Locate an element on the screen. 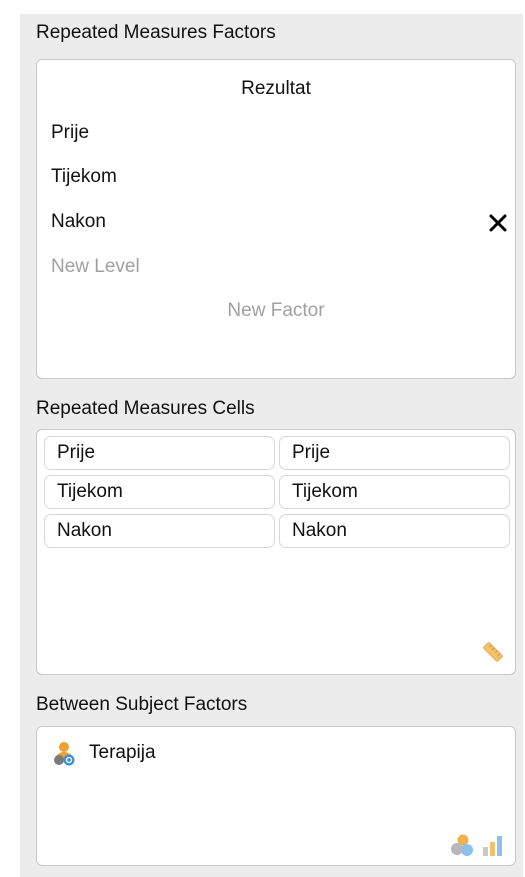 The height and width of the screenshot is (877, 525). cell-variable-slot: Prije is located at coordinates (394, 453).